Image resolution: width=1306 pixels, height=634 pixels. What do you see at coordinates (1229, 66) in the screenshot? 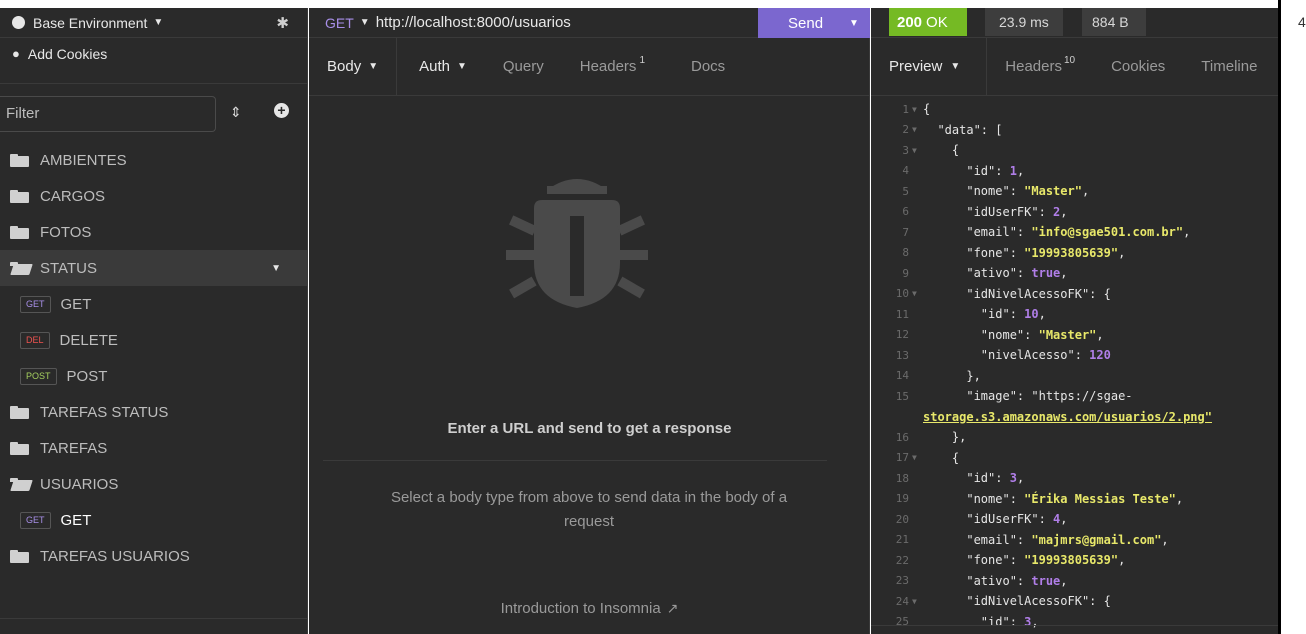
I see `tab-timeline: Timeline` at bounding box center [1229, 66].